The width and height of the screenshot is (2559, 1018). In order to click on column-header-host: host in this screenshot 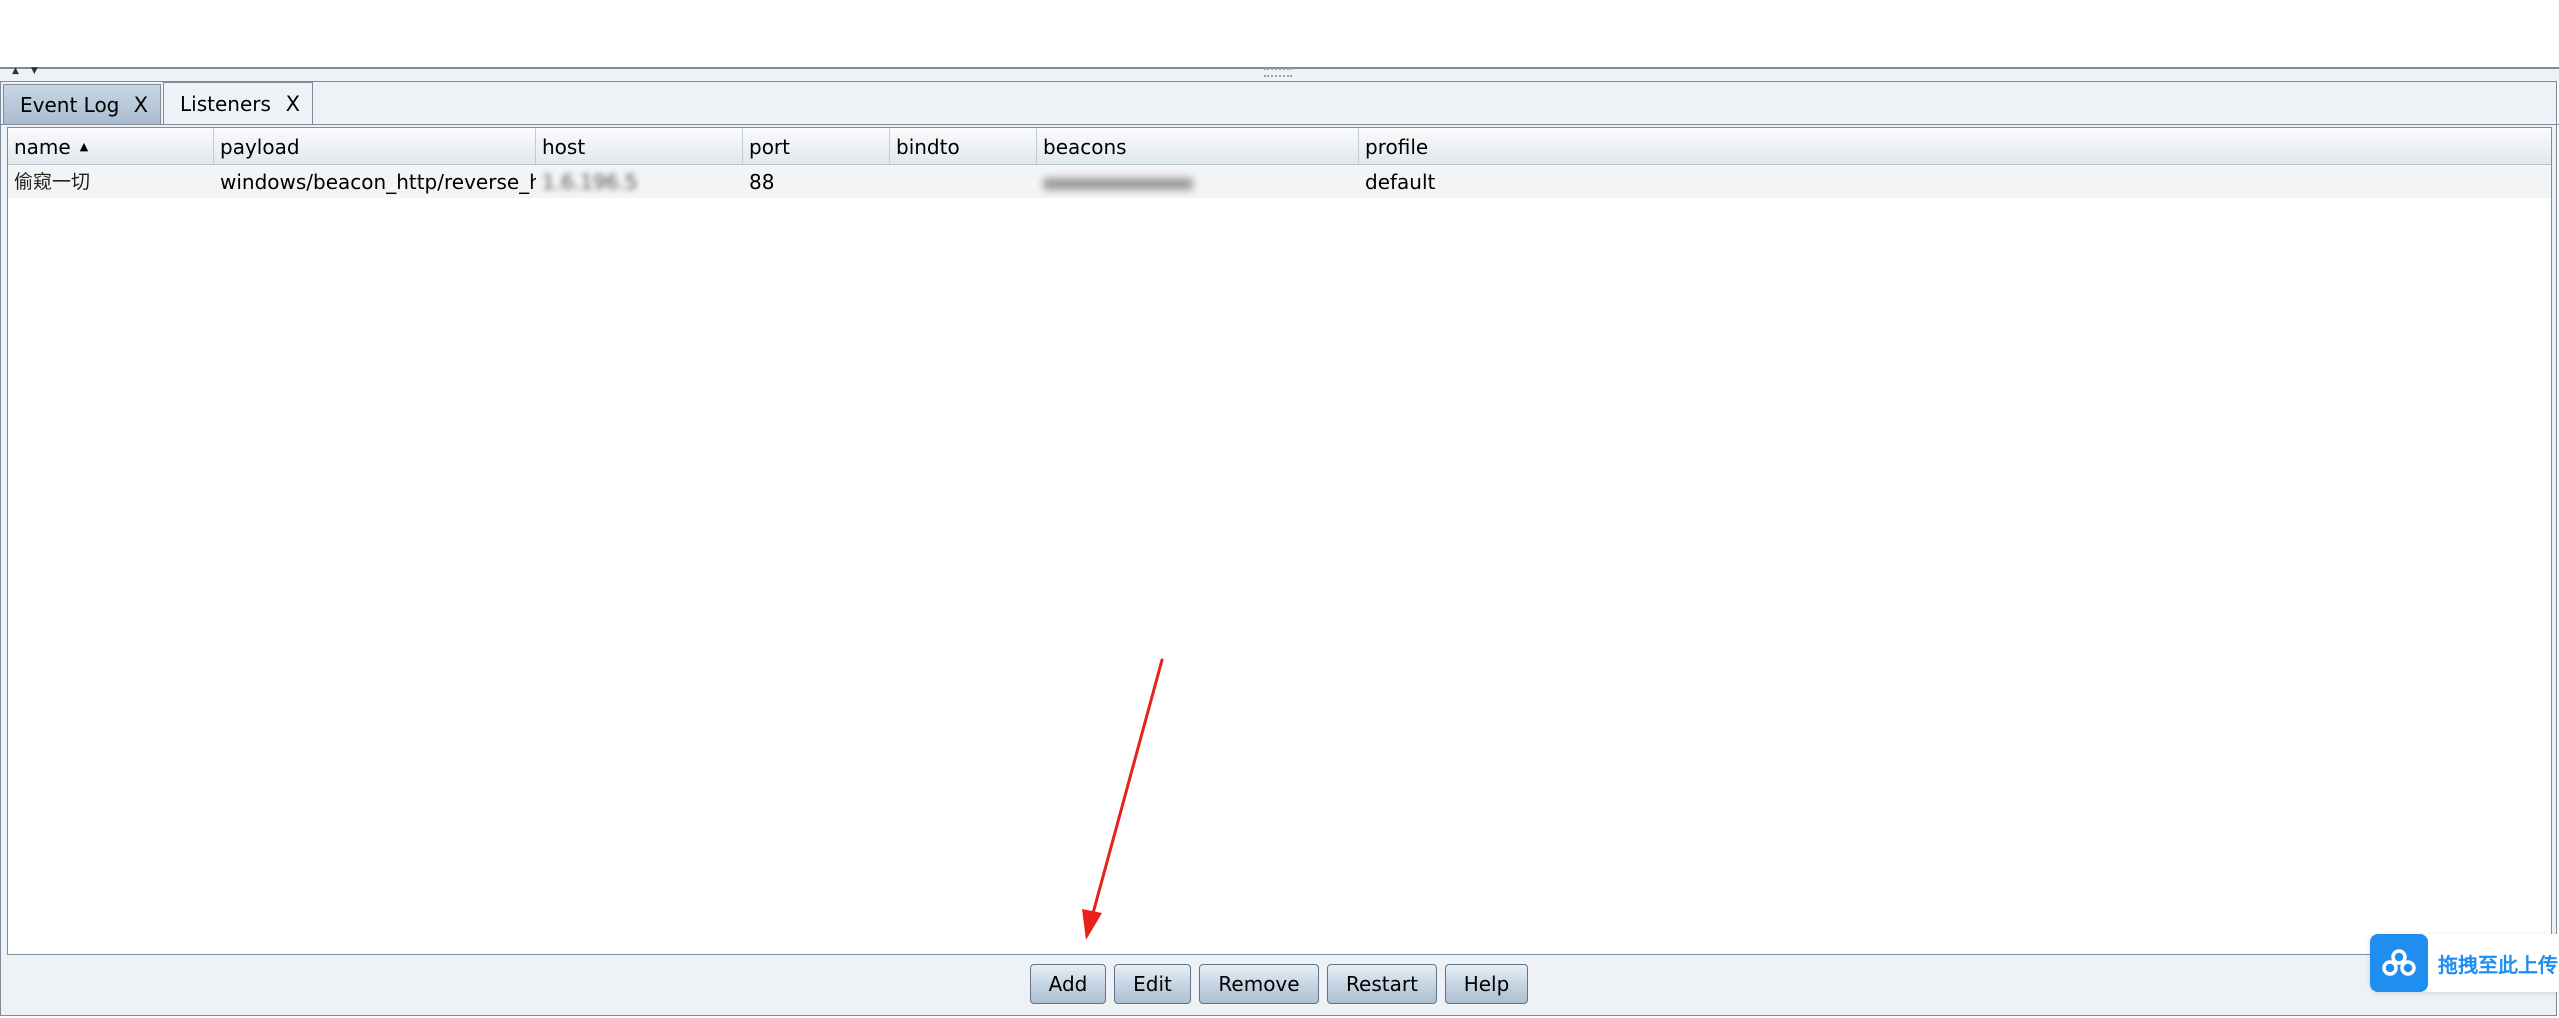, I will do `click(639, 146)`.